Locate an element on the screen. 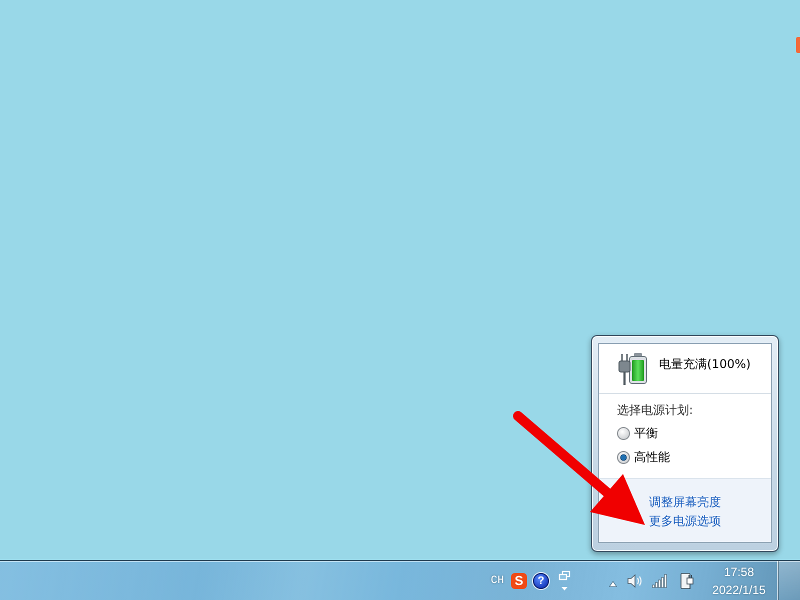 Image resolution: width=800 pixels, height=600 pixels. partial-icon is located at coordinates (798, 45).